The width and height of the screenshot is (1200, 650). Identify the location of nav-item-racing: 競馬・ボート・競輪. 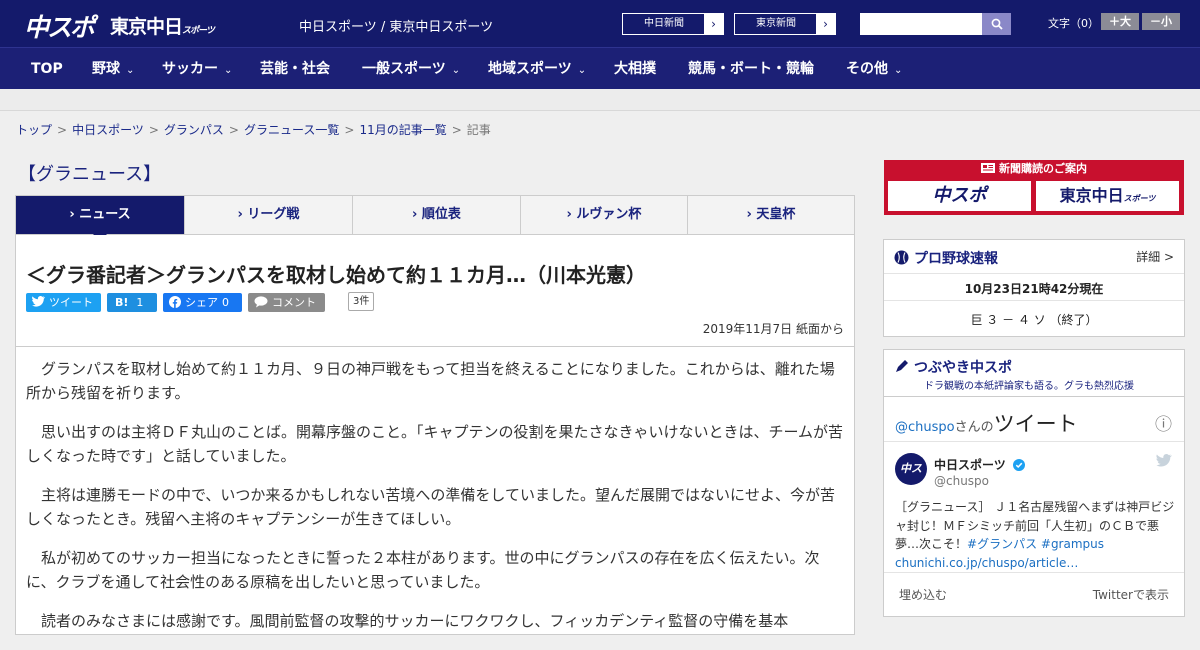
(751, 69).